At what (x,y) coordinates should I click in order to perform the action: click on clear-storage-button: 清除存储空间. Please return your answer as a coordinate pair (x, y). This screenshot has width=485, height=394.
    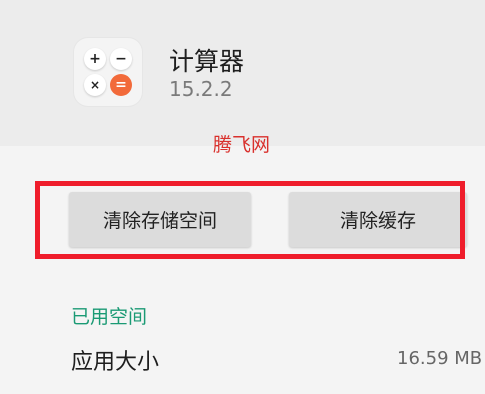
    Looking at the image, I should click on (160, 219).